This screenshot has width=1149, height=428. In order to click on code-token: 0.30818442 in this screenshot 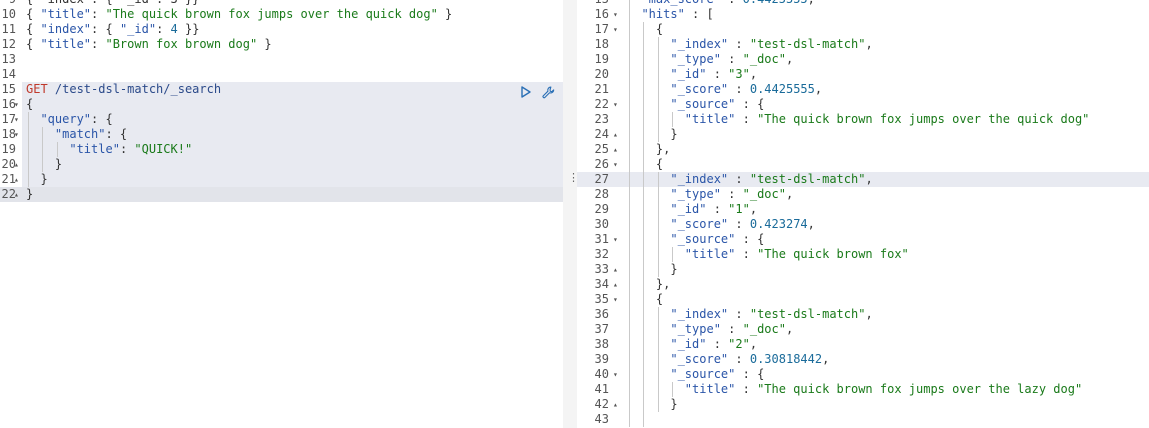, I will do `click(786, 359)`.